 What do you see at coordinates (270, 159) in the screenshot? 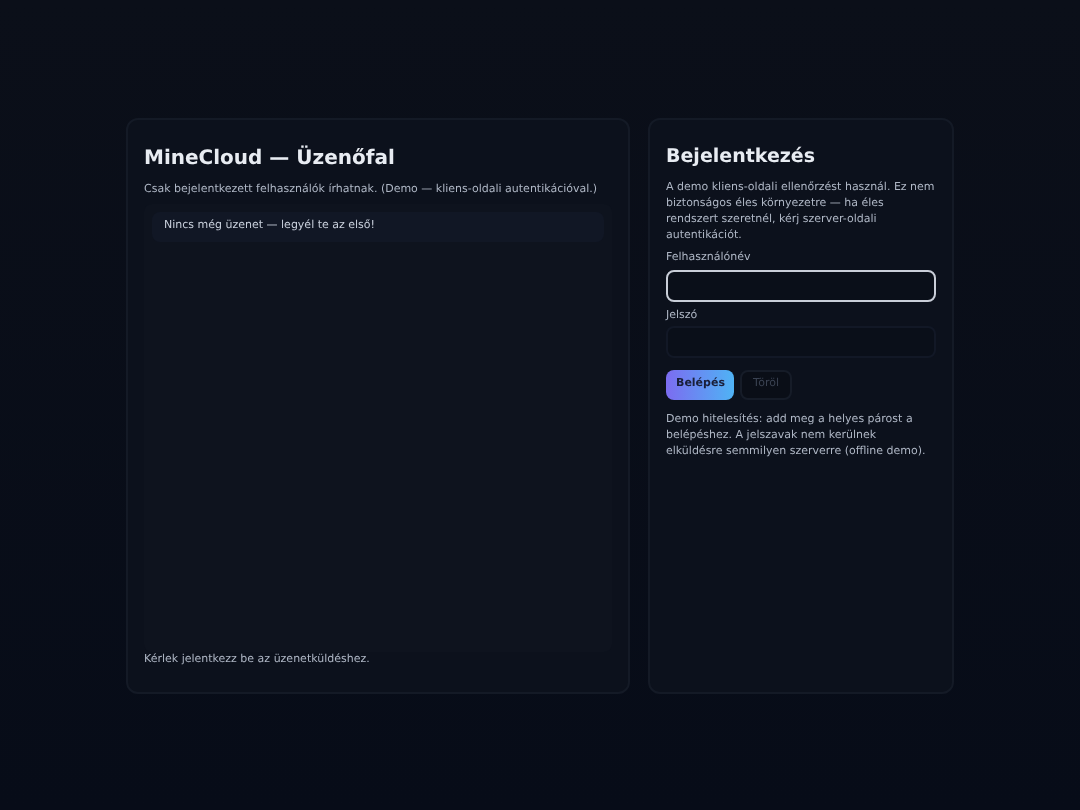
I see `board-title: MineCloud — Üzenőfal` at bounding box center [270, 159].